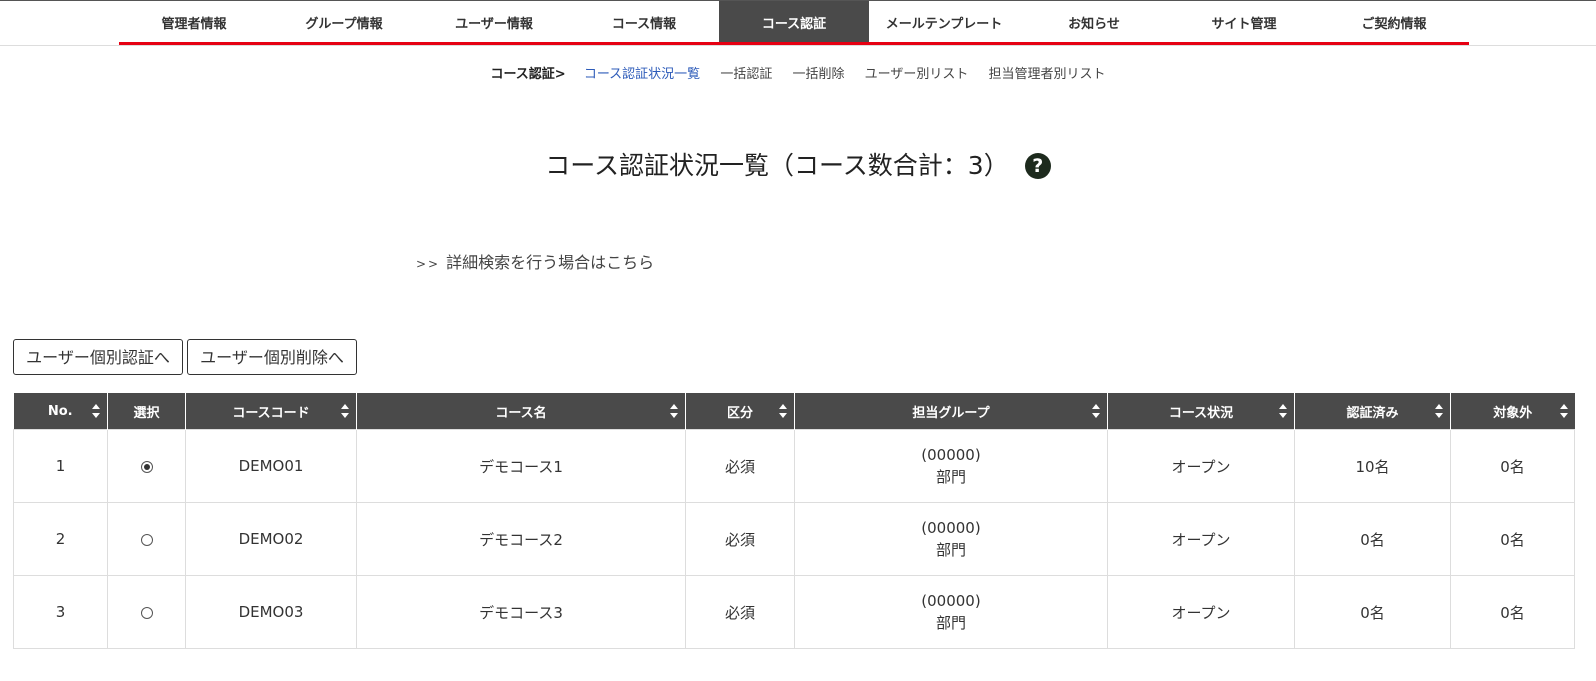 This screenshot has width=1596, height=681. Describe the element at coordinates (1244, 21) in the screenshot. I see `nav-item-site-admin: サイト管理` at that location.